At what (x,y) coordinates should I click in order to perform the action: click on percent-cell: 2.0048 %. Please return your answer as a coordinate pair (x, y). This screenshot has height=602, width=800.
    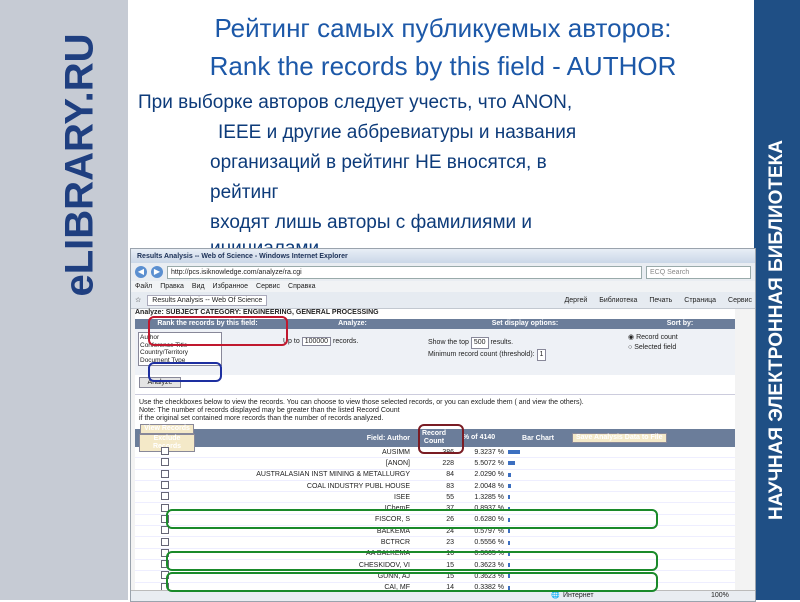
    Looking at the image, I should click on (489, 486).